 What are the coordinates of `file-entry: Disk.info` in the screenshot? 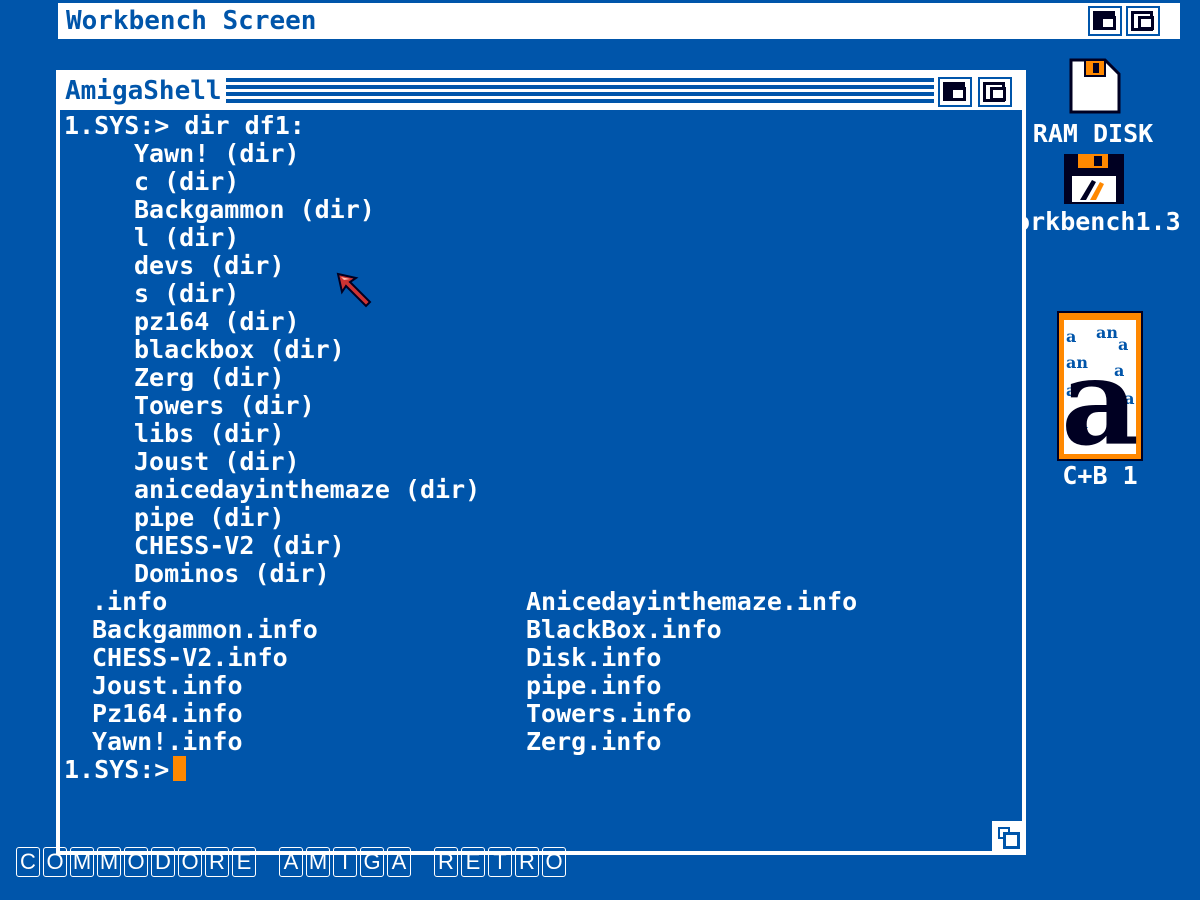 It's located at (594, 657).